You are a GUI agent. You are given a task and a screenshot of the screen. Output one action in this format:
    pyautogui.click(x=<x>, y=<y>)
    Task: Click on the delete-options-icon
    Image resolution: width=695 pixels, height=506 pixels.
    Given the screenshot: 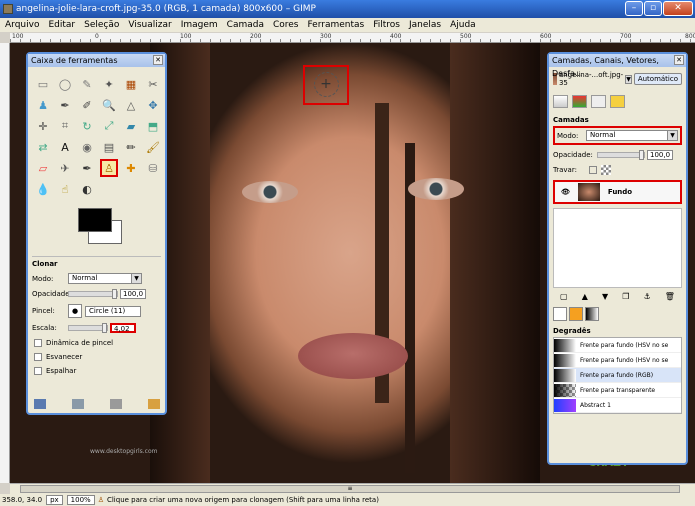 What is the action you would take?
    pyautogui.click(x=116, y=404)
    